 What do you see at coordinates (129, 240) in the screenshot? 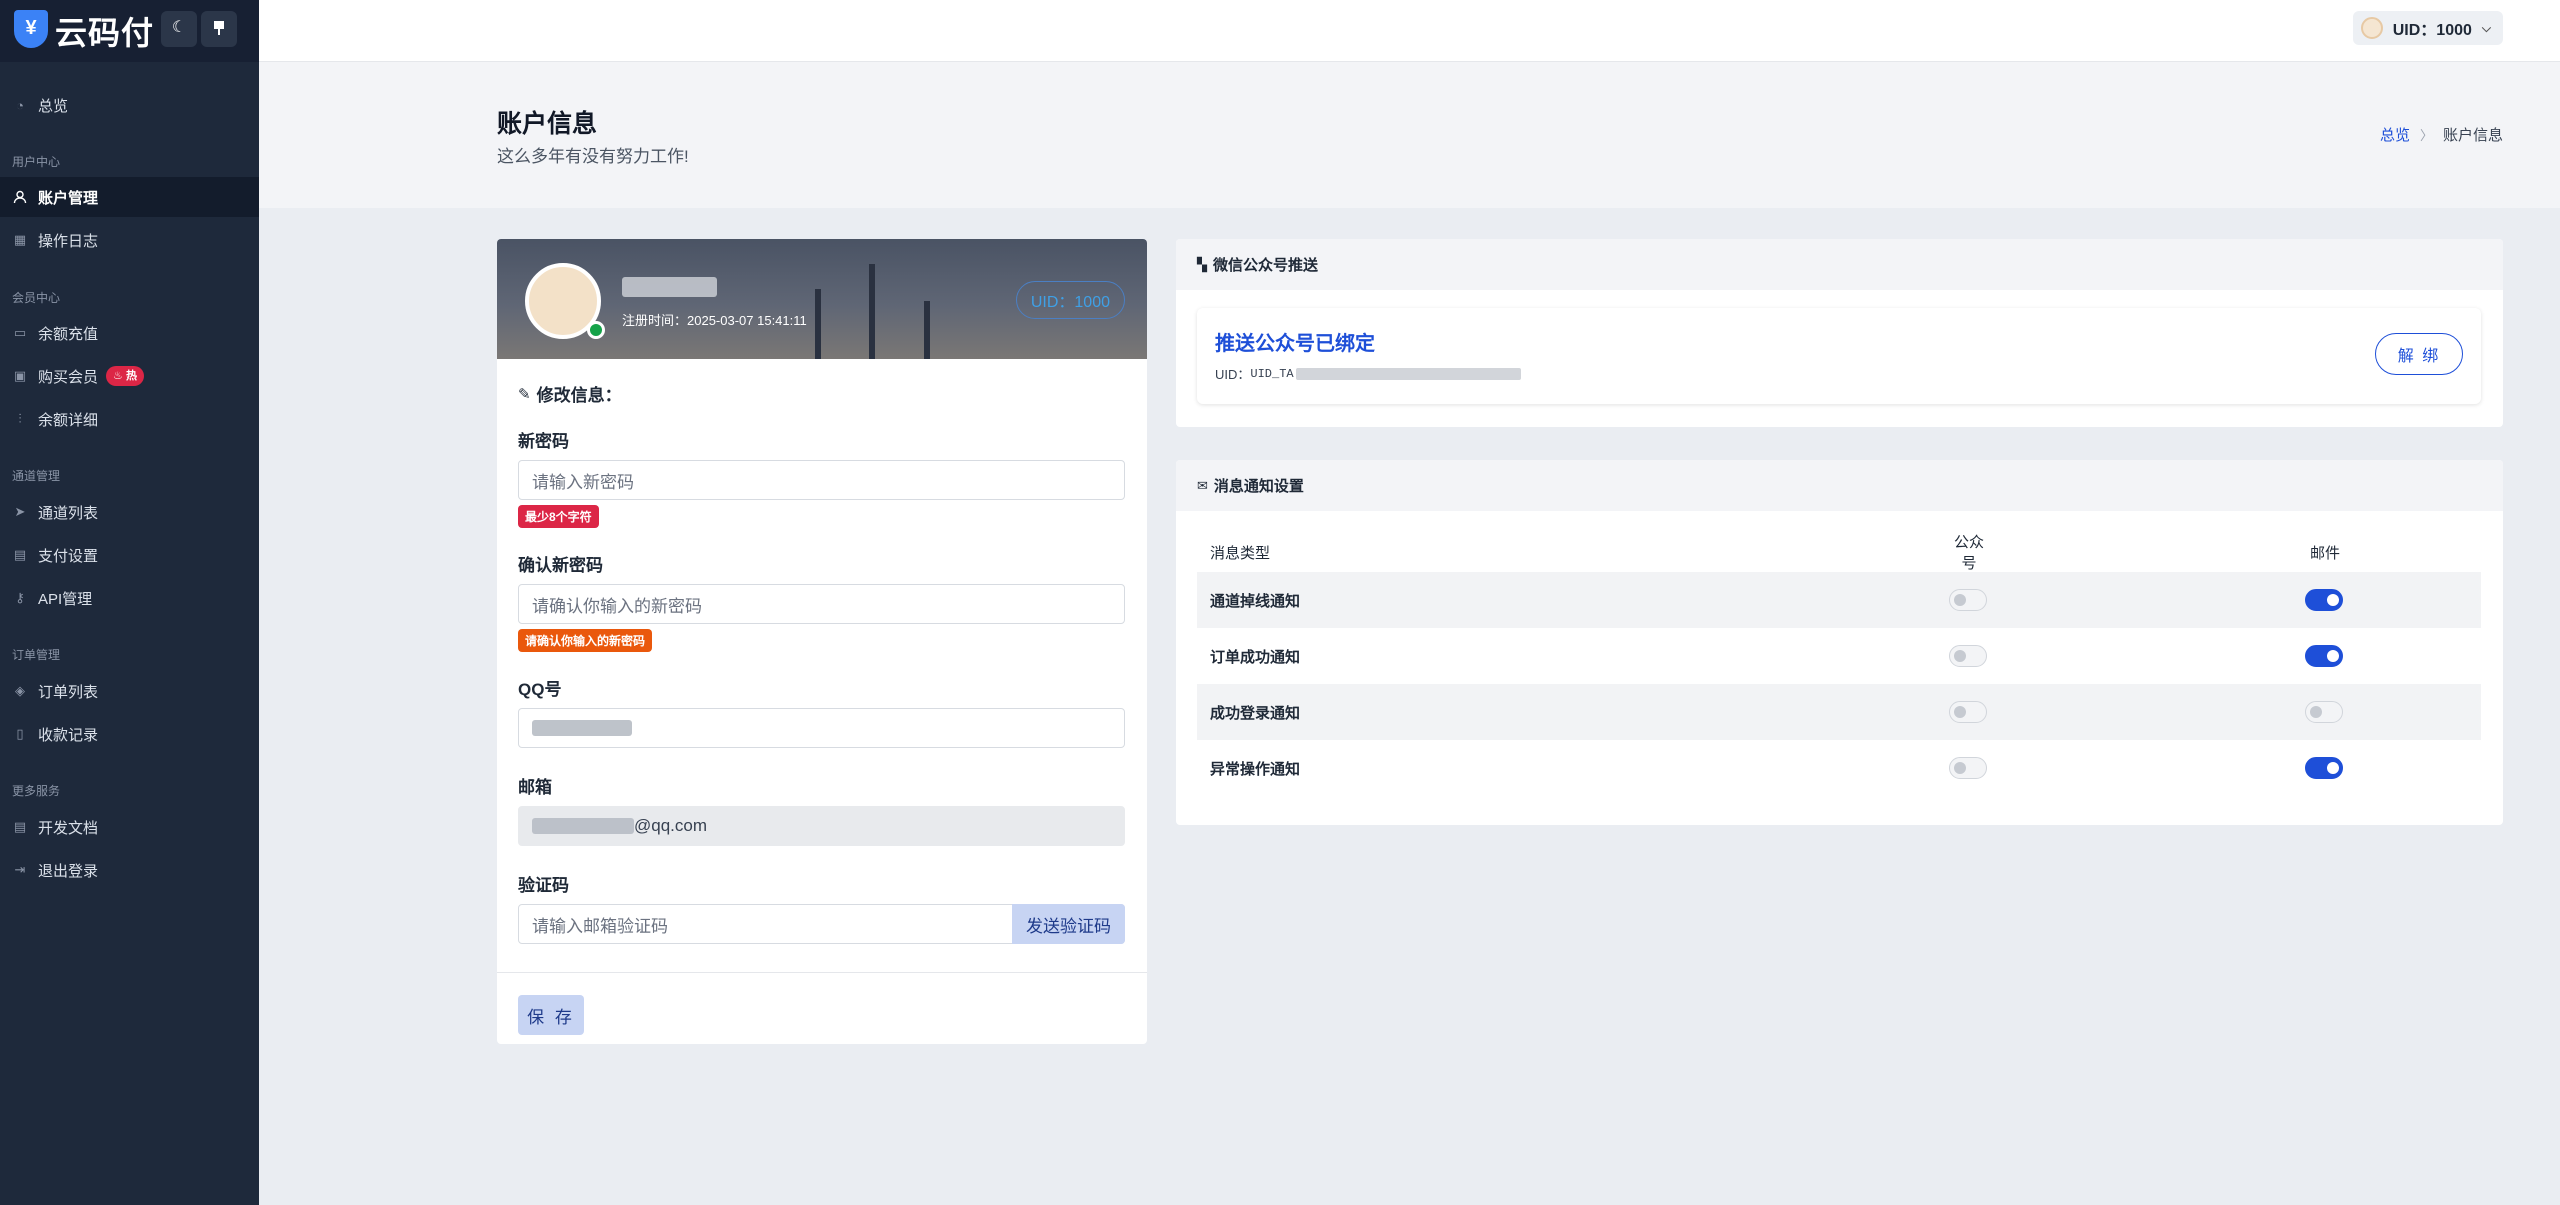
I see `sidebar-item-oplog: ▦ 操作日志` at bounding box center [129, 240].